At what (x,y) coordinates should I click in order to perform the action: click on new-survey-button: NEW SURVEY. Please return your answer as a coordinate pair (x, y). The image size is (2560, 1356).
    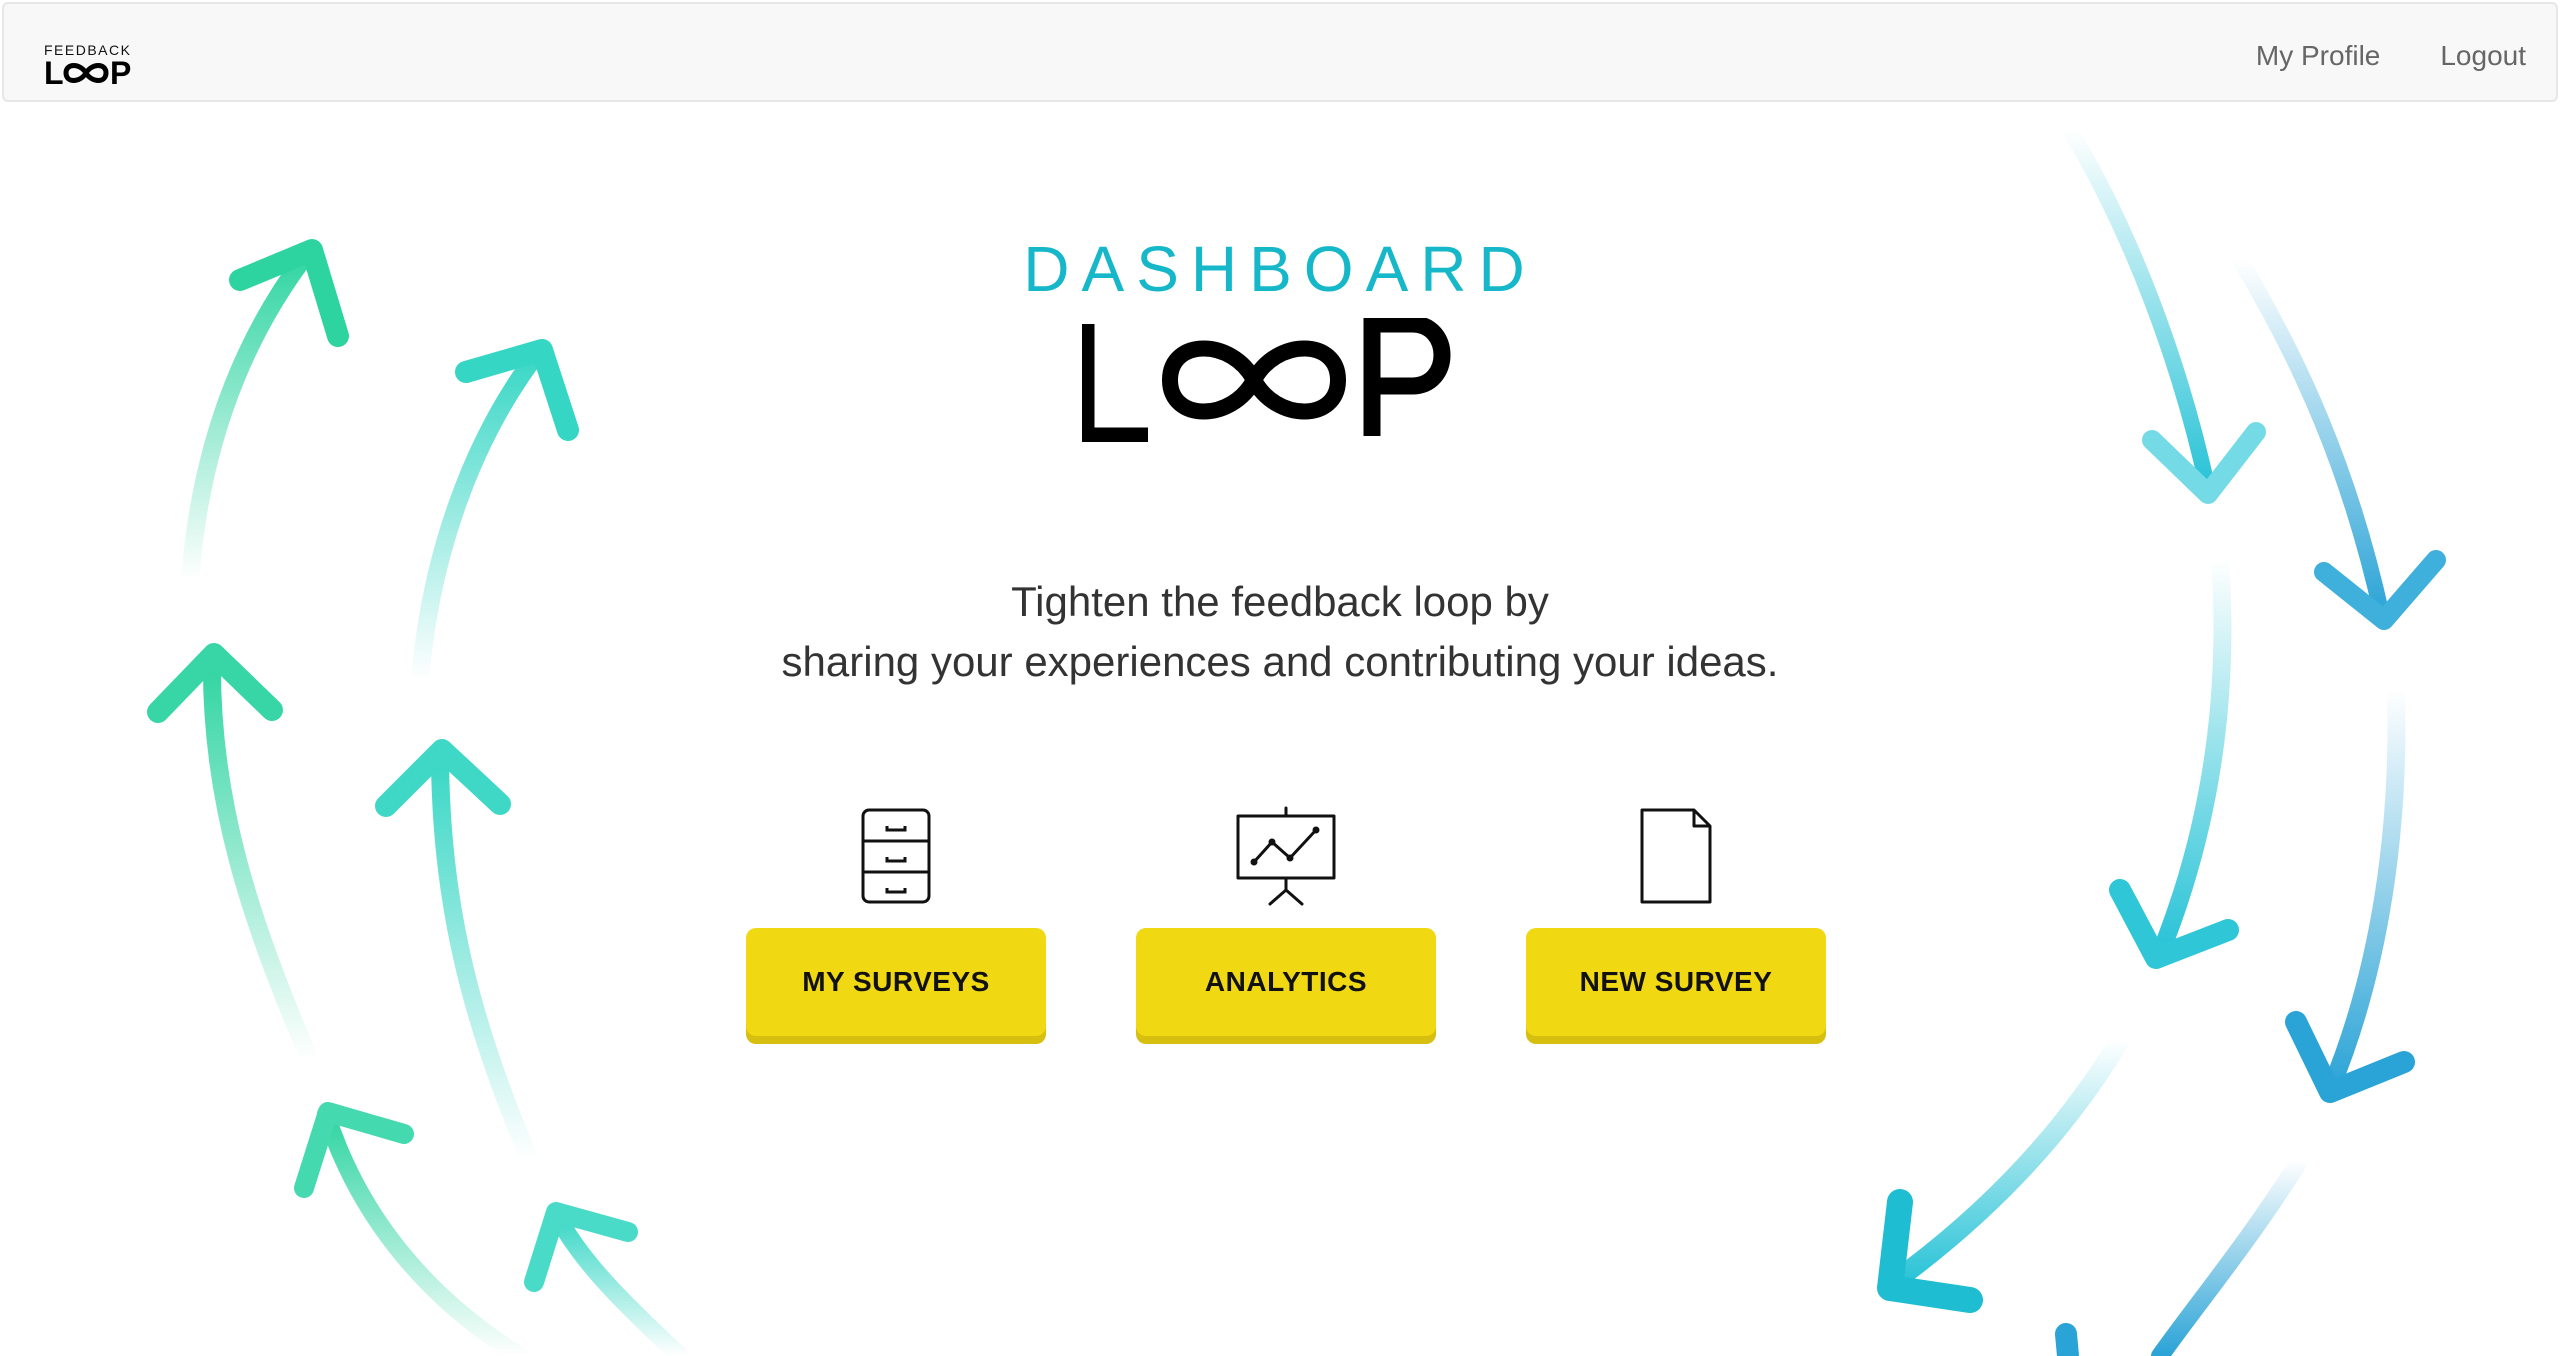
    Looking at the image, I should click on (1676, 982).